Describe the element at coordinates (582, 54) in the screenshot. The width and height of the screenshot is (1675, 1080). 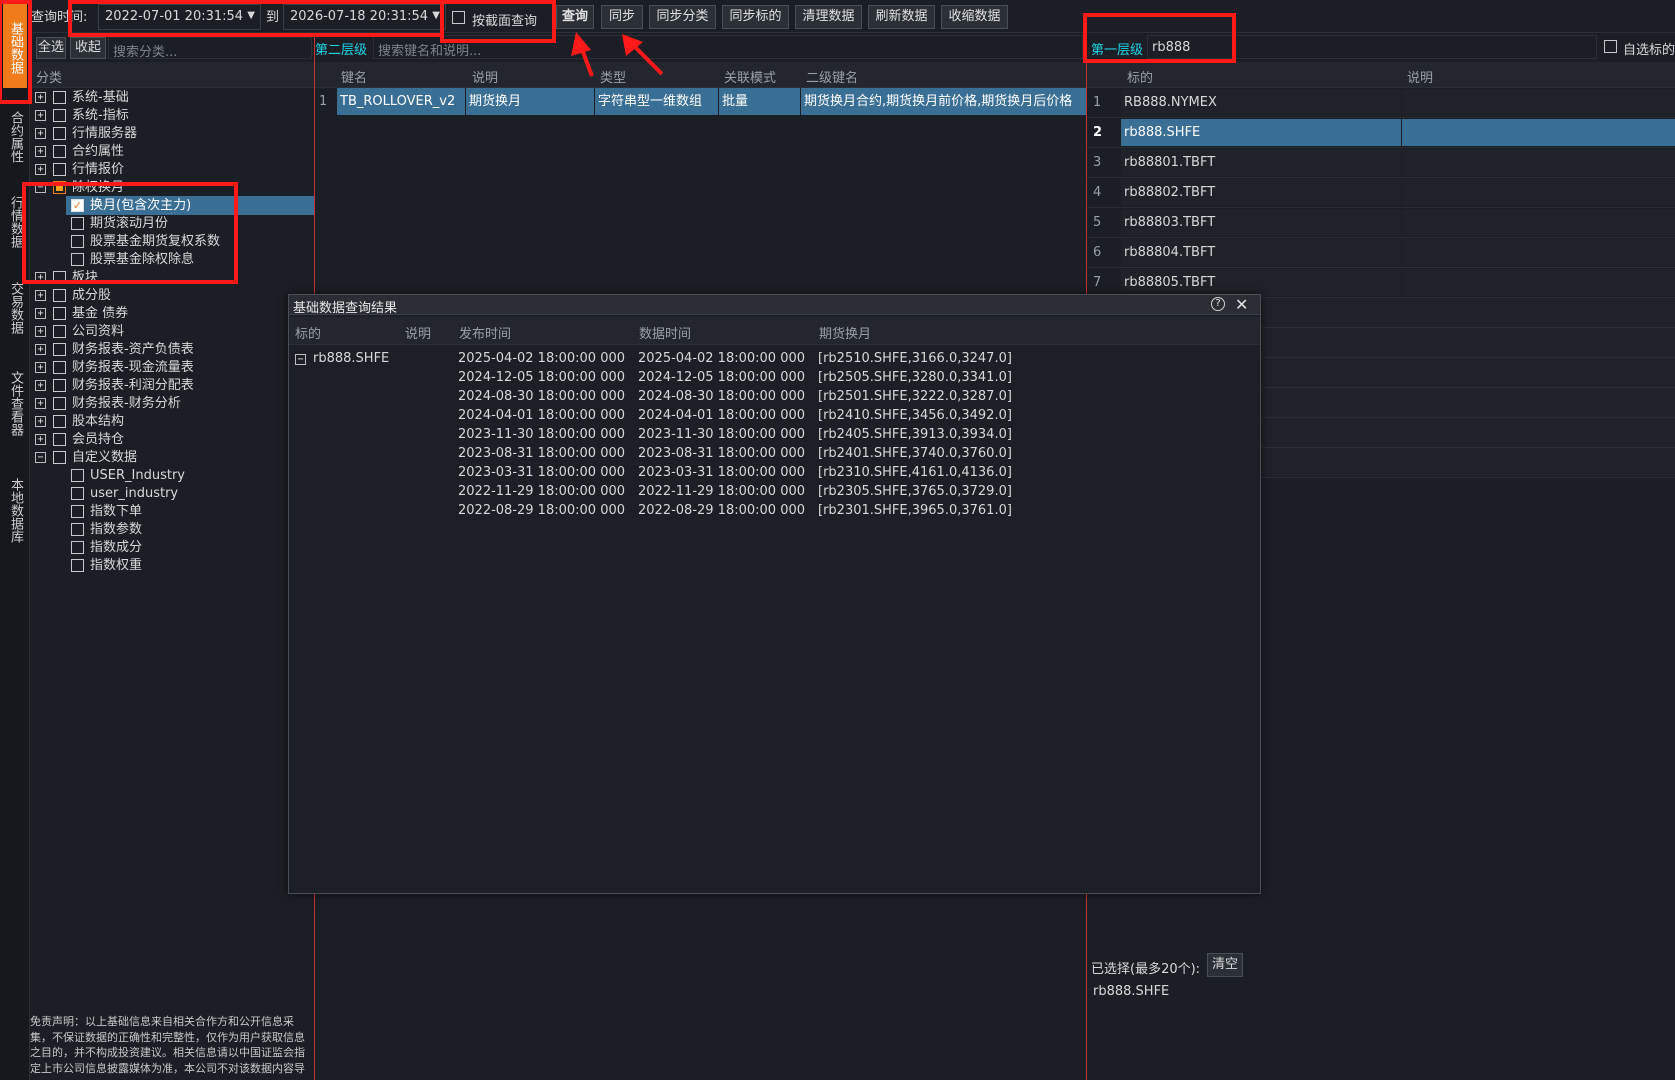
I see `arrow-to-query-button` at that location.